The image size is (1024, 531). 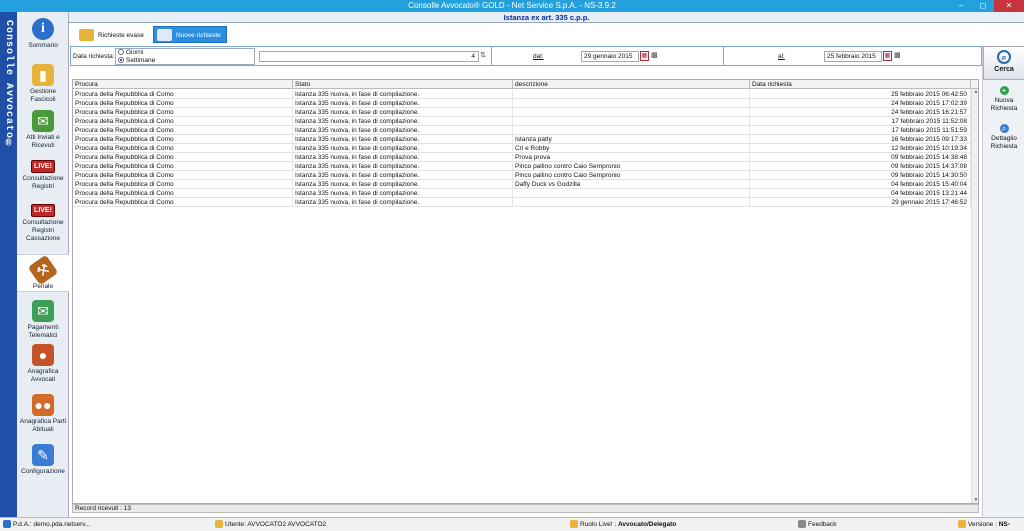 What do you see at coordinates (183, 84) in the screenshot?
I see `column-header: Procura` at bounding box center [183, 84].